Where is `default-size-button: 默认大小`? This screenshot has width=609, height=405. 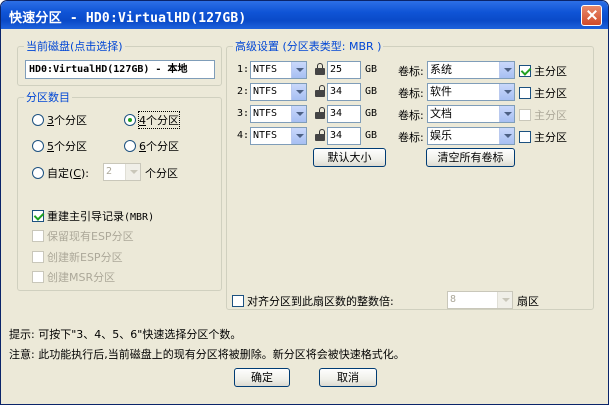 default-size-button: 默认大小 is located at coordinates (349, 157).